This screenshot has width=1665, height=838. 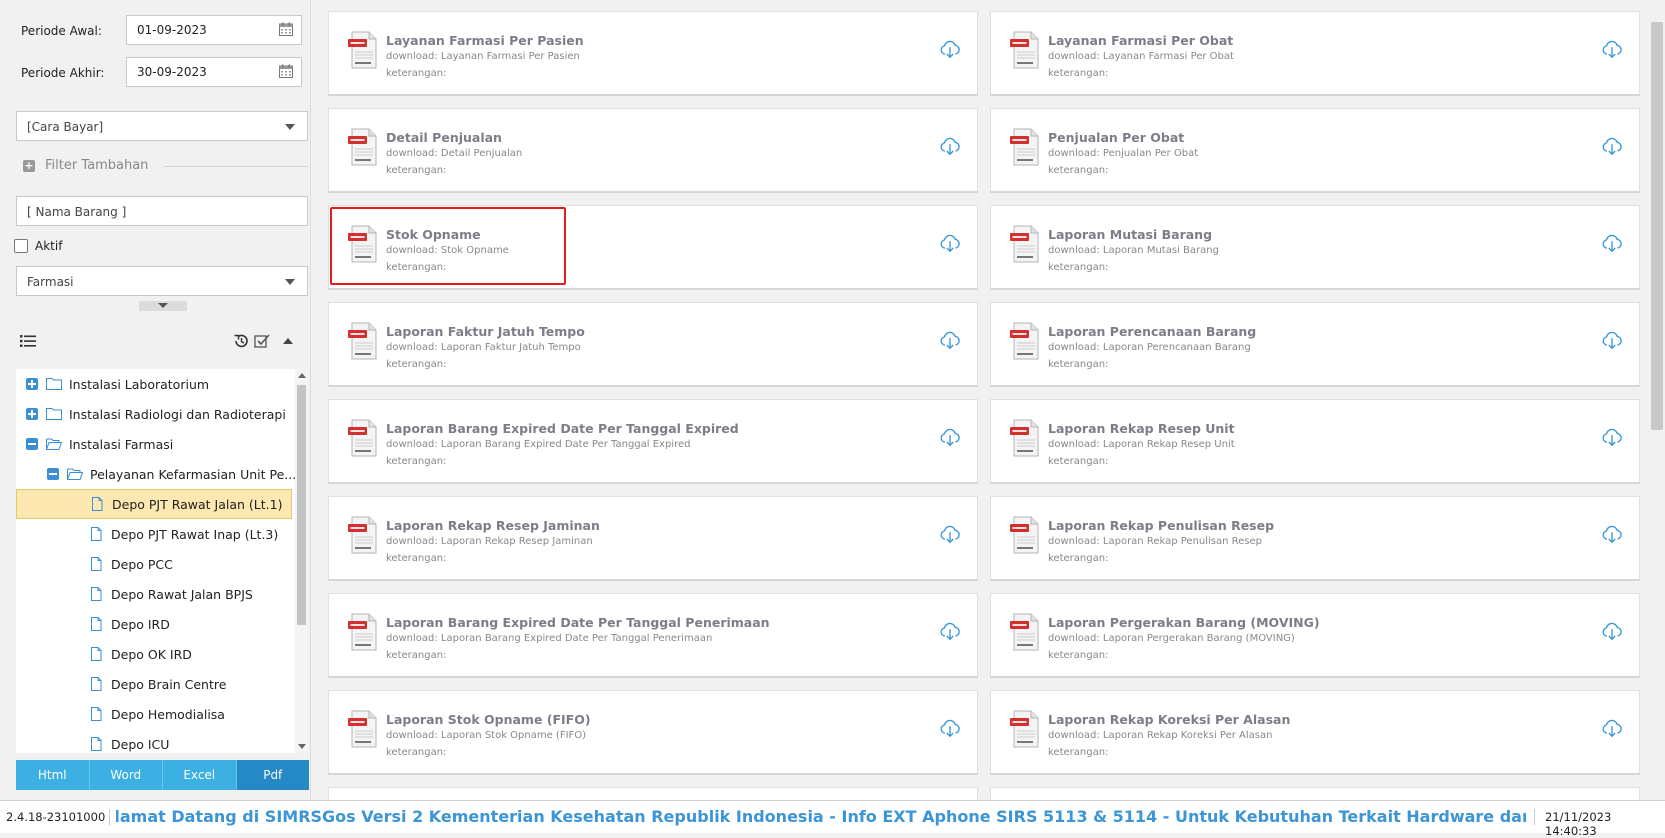 I want to click on report-card: Laporan Rekap Resep Jaminan download, so click(x=653, y=538).